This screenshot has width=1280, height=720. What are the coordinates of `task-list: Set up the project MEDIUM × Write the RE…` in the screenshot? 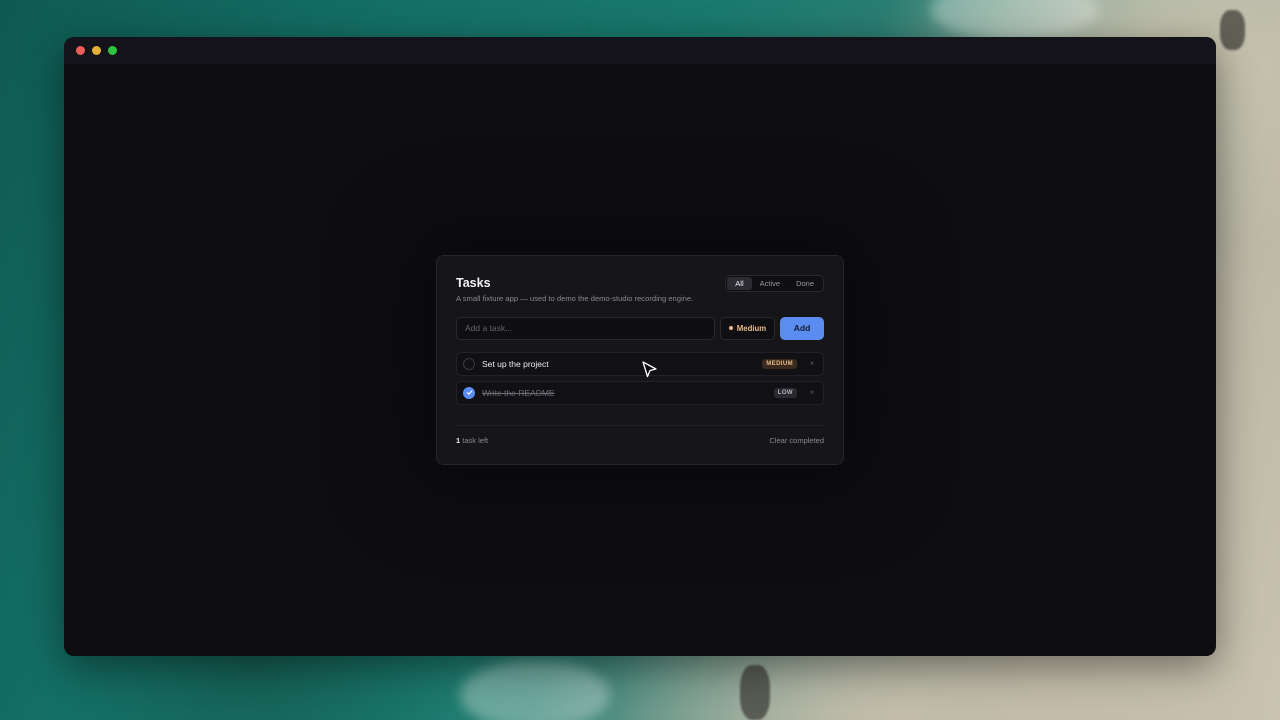 It's located at (640, 378).